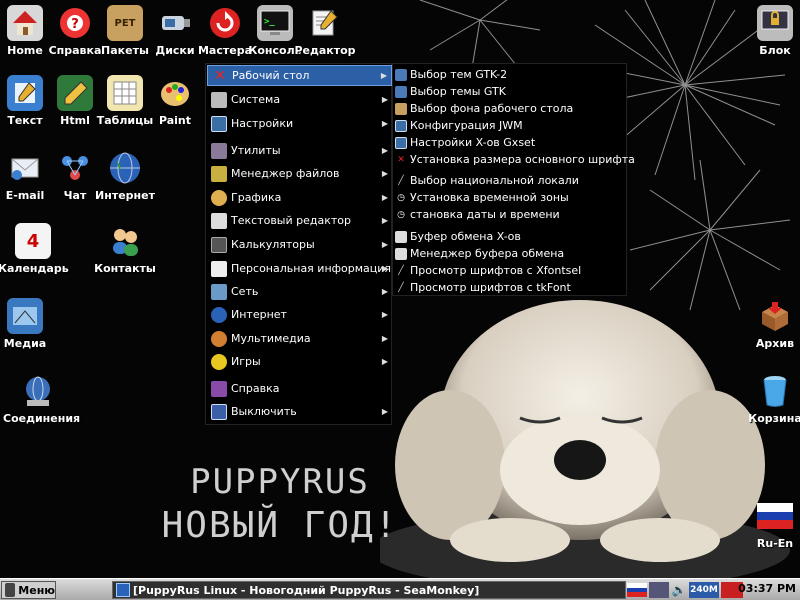 The width and height of the screenshot is (800, 600). Describe the element at coordinates (262, 123) in the screenshot. I see `menu-item-label: Настройки` at that location.